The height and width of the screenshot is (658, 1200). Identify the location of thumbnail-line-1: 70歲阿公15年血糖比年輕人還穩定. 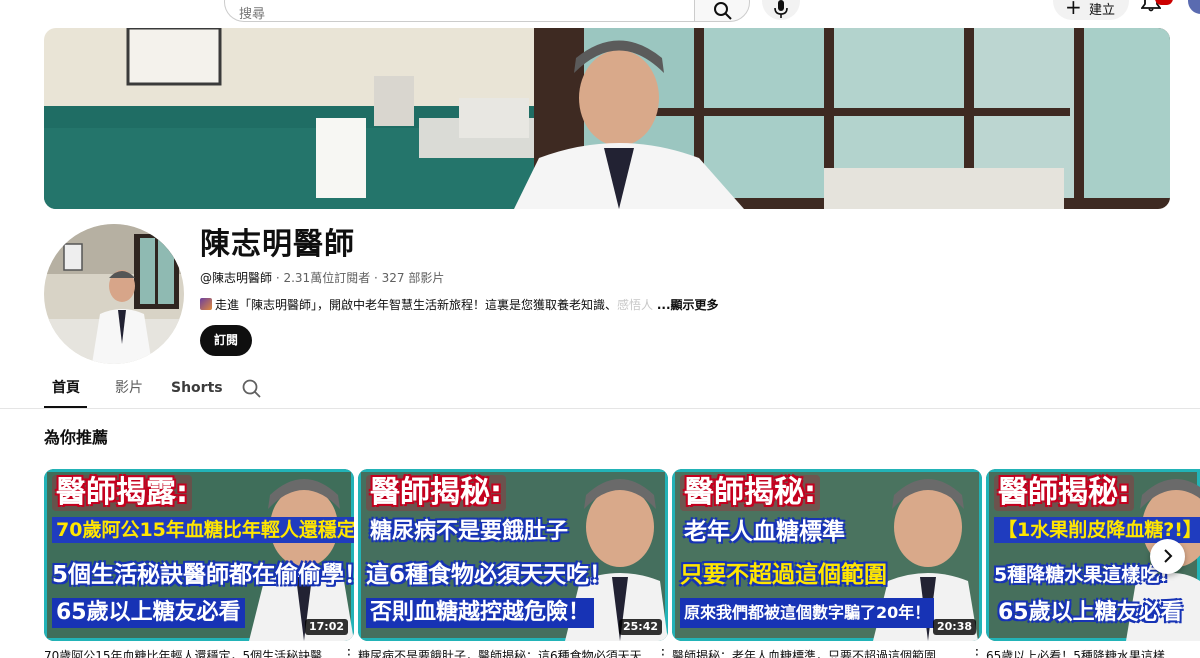
(203, 530).